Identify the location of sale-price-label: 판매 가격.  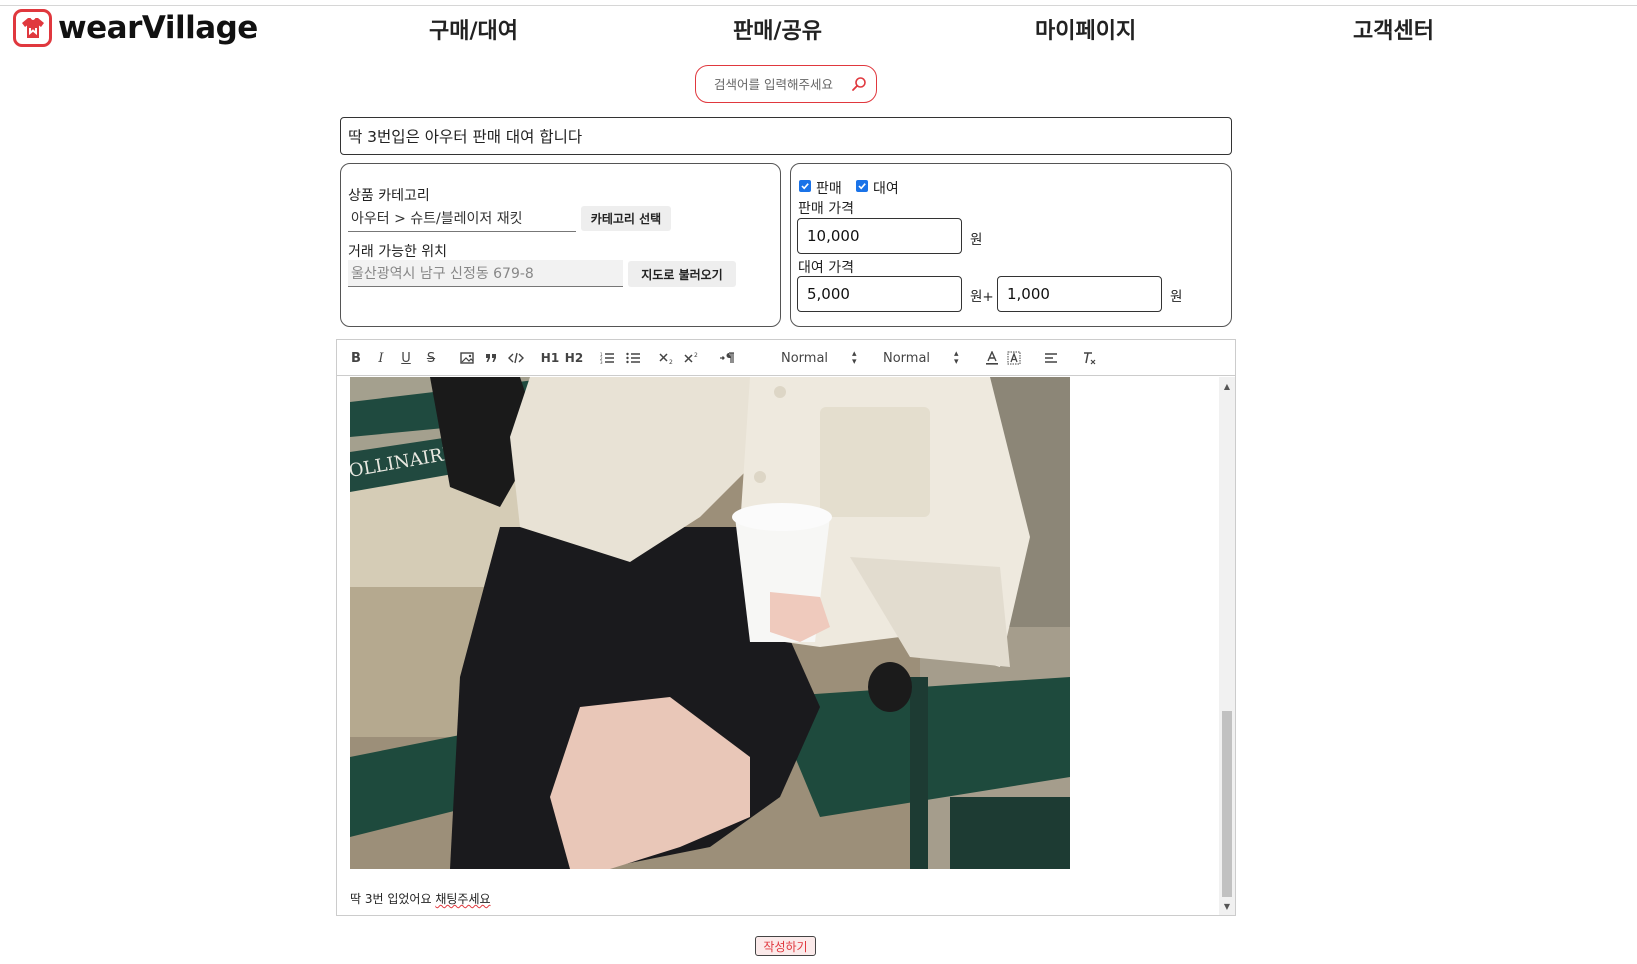
(826, 209).